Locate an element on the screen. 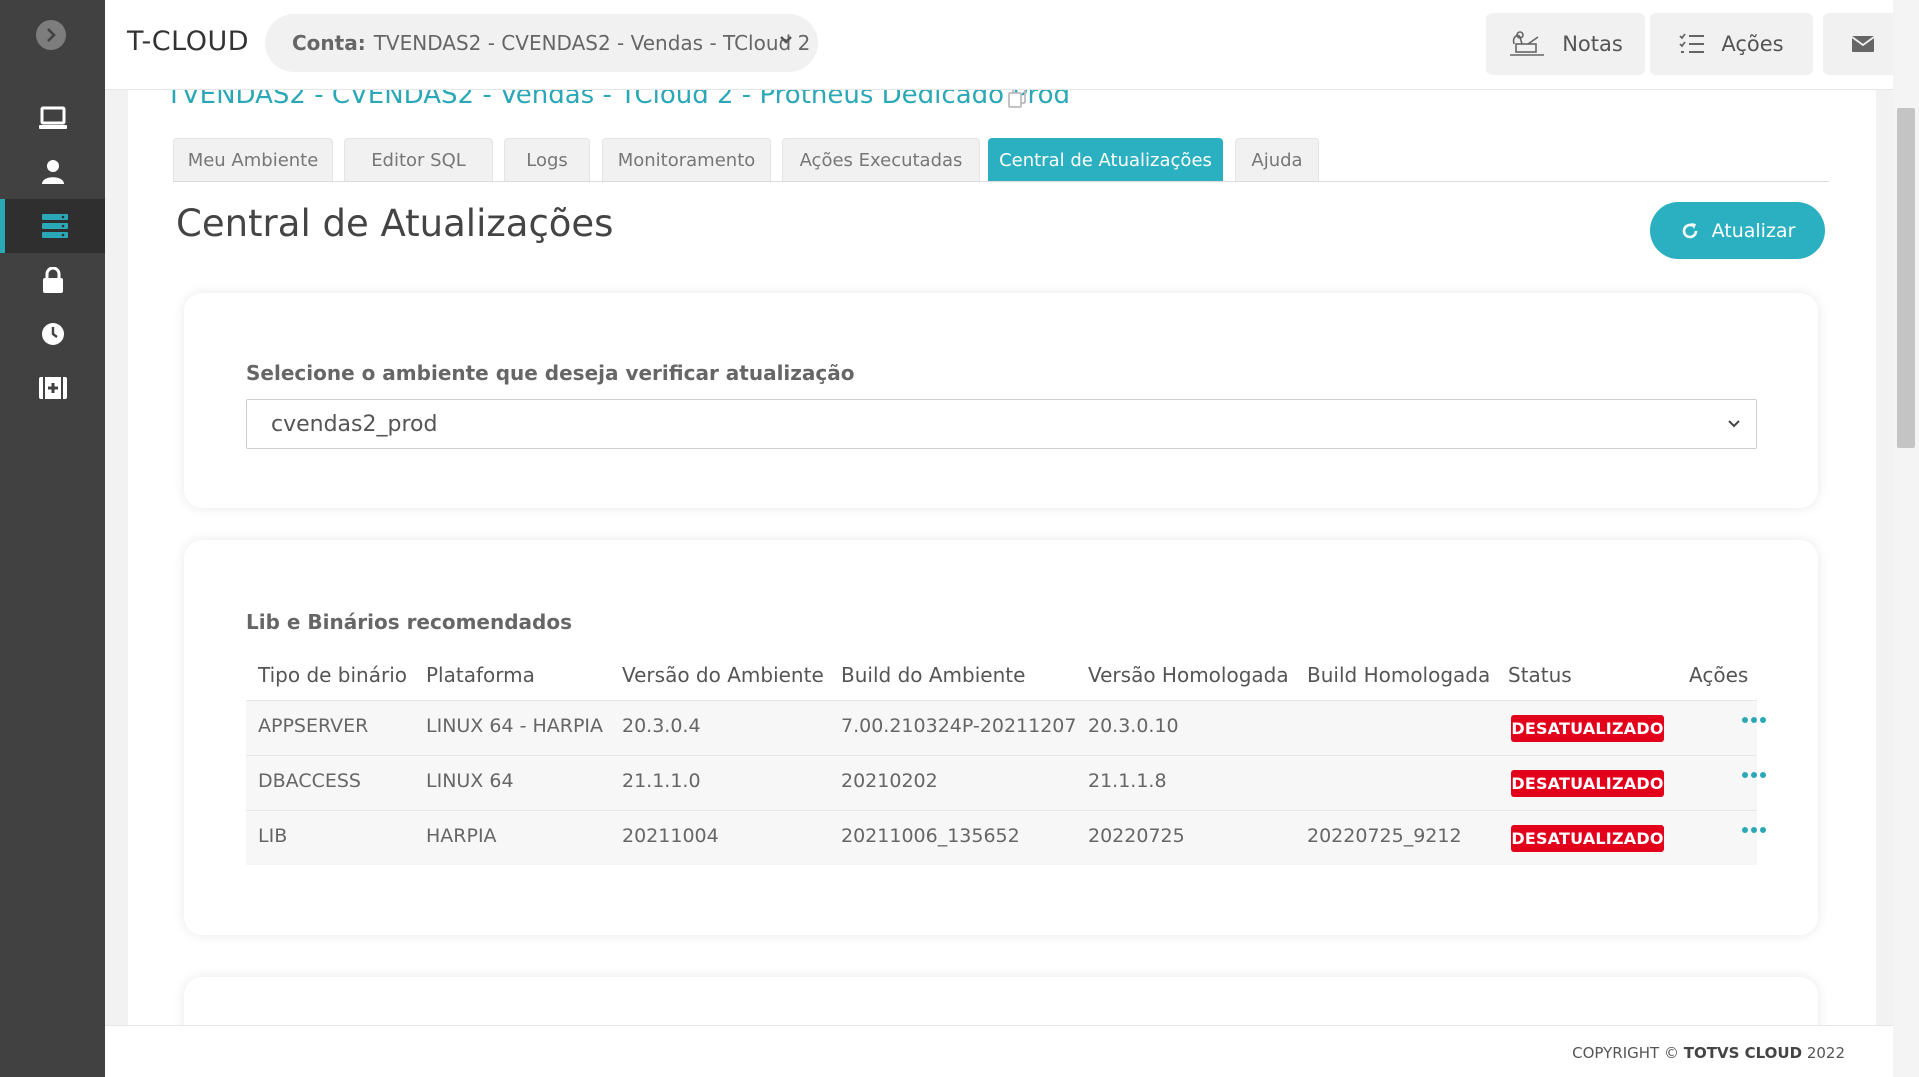 The width and height of the screenshot is (1919, 1077). cell-build-ambiente: 20211006_135652 is located at coordinates (930, 836).